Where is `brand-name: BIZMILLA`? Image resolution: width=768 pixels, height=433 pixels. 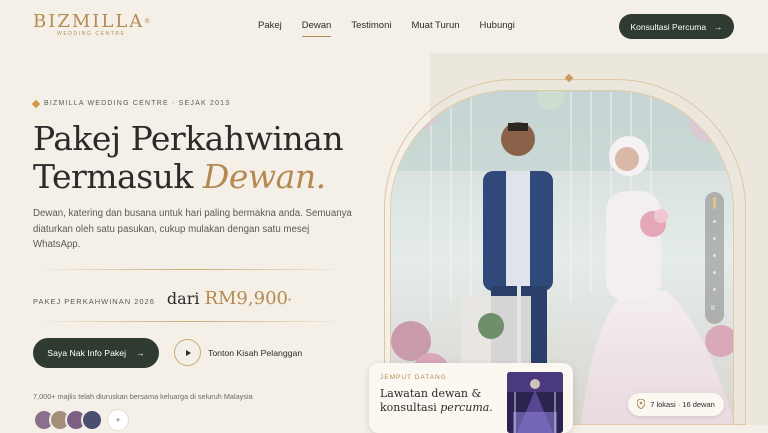
brand-name: BIZMILLA is located at coordinates (89, 21).